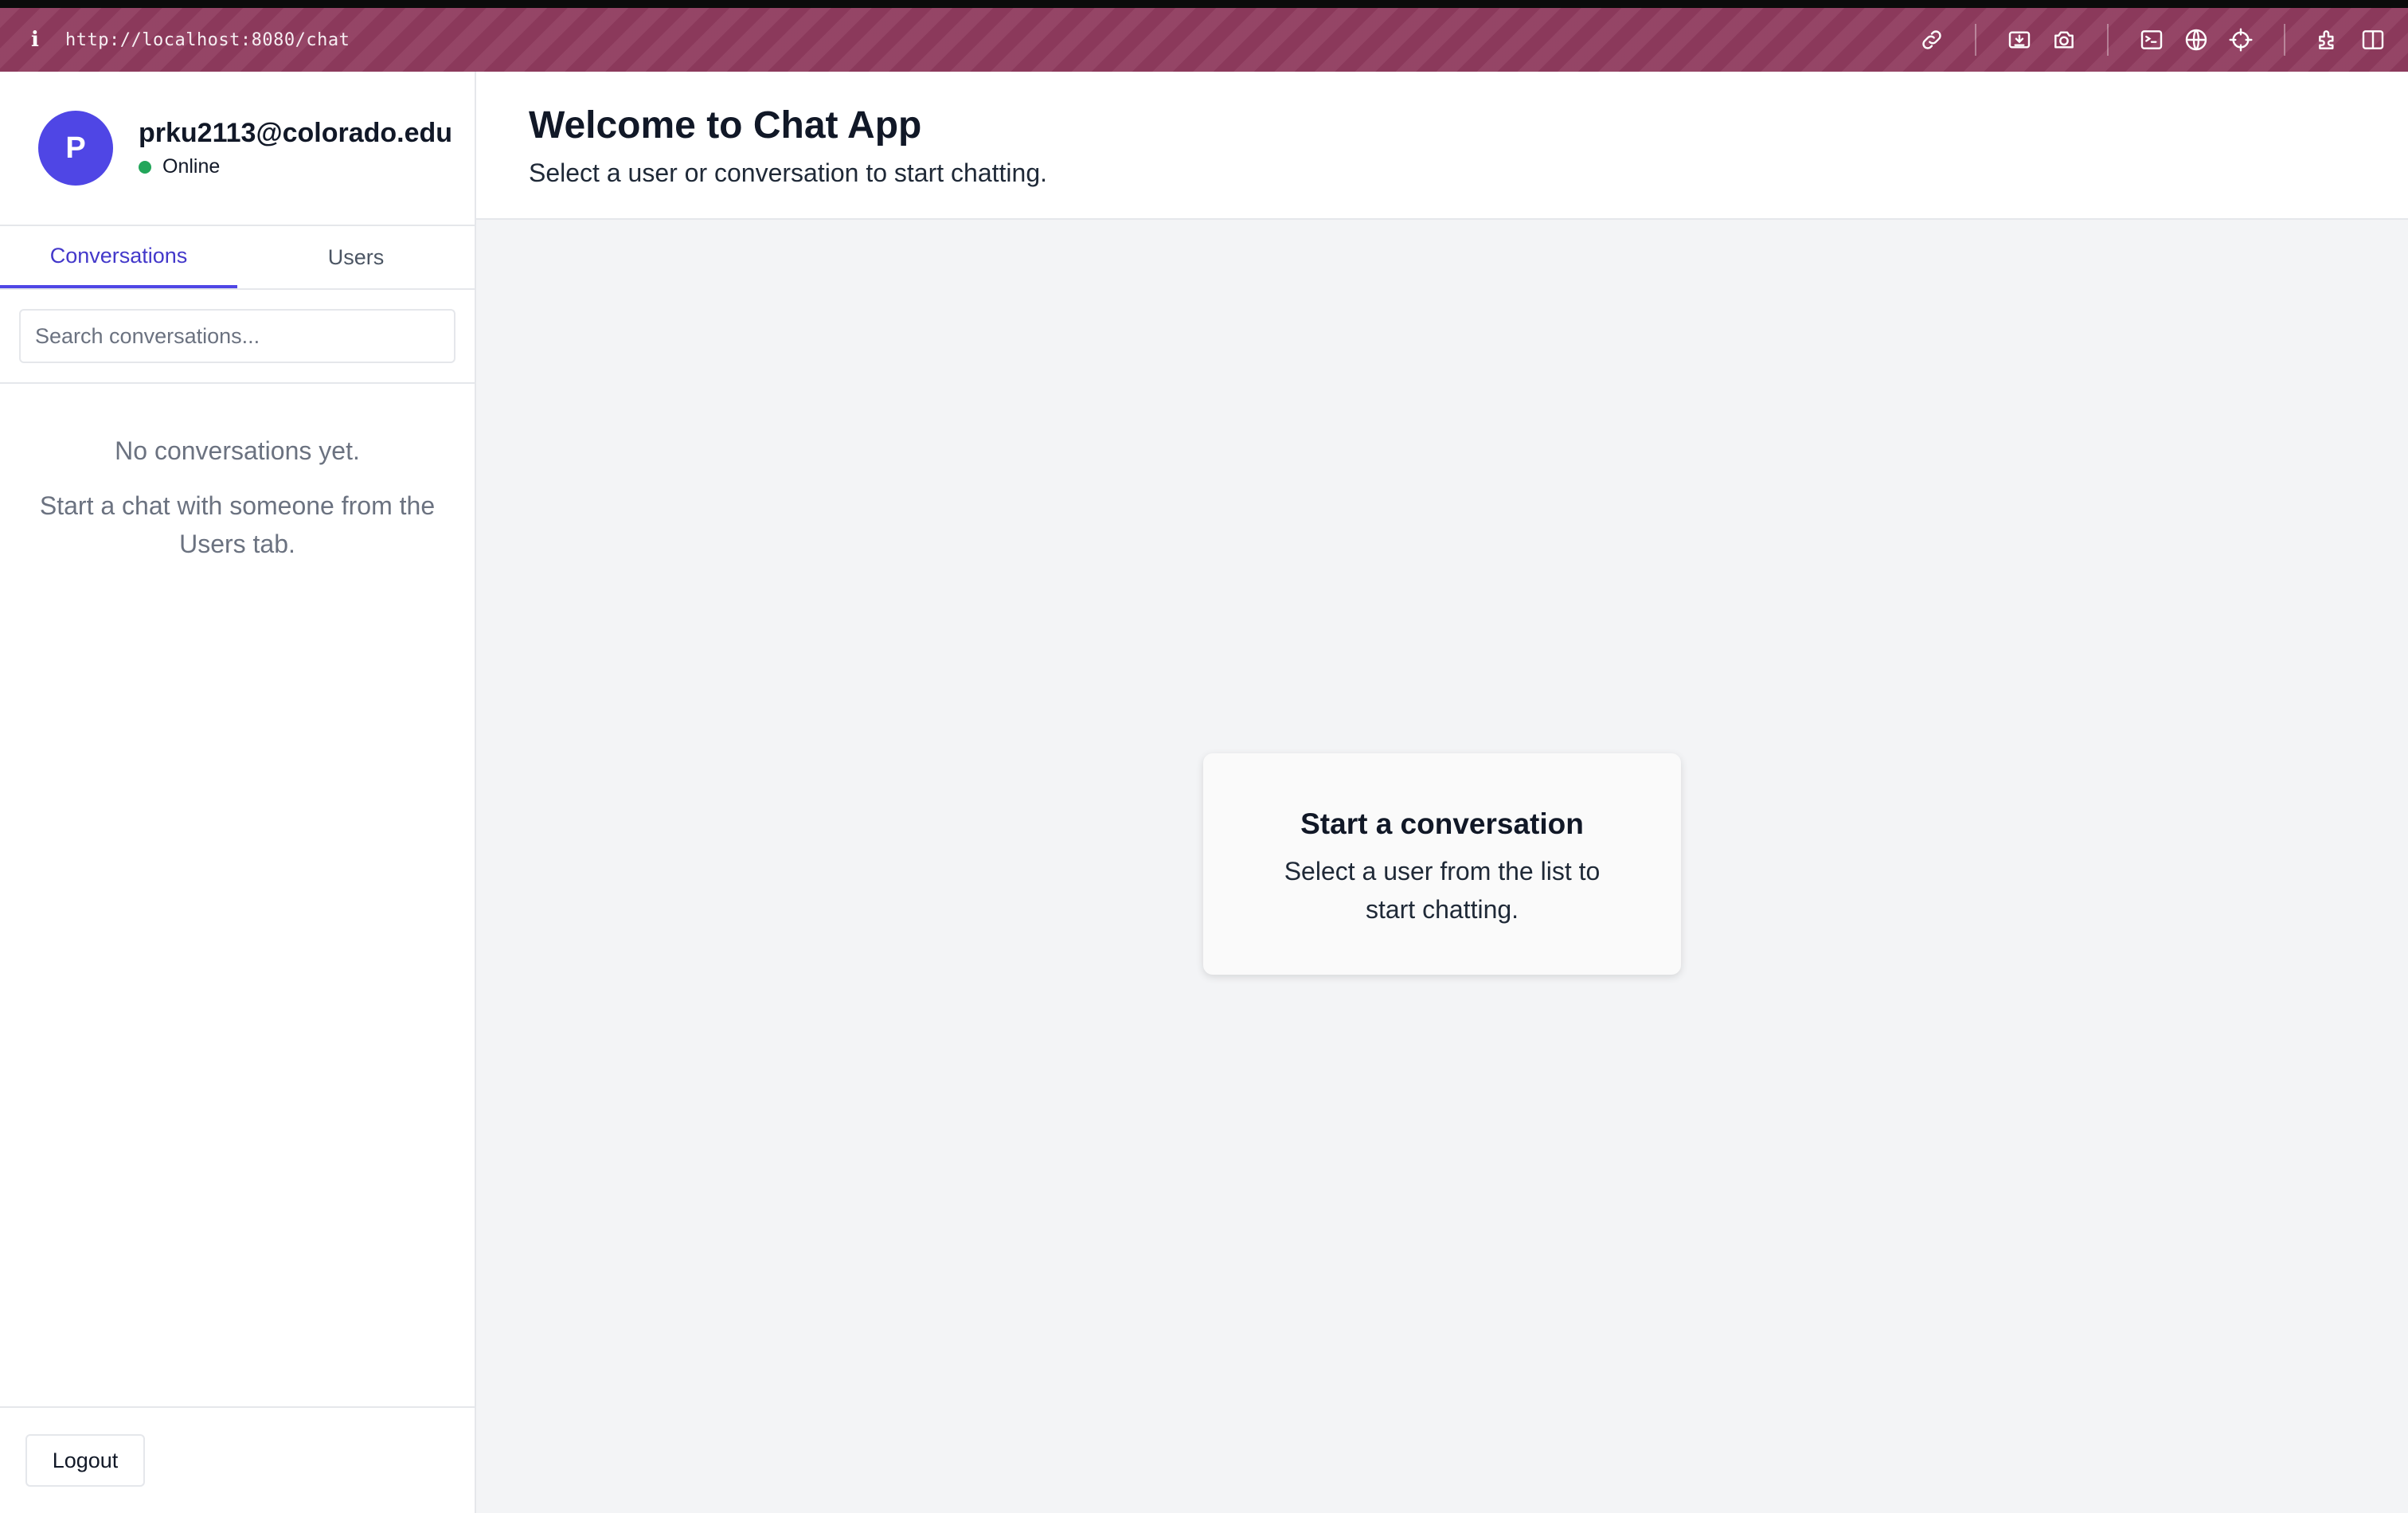  I want to click on terminal-icon, so click(2152, 40).